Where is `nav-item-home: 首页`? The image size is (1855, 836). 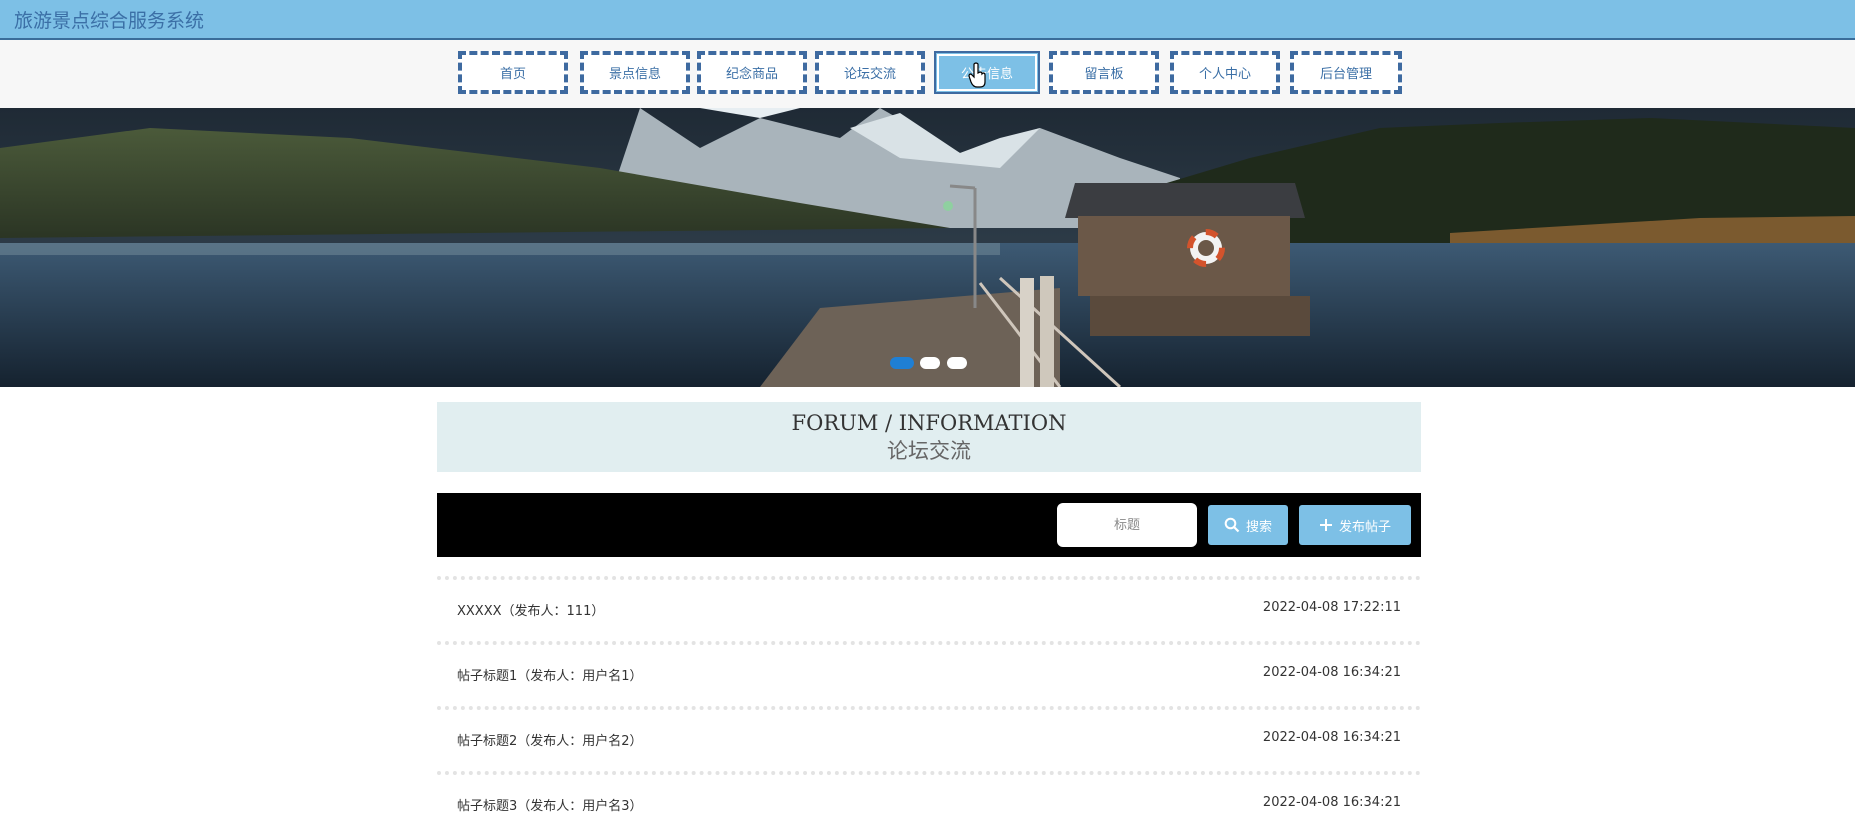 nav-item-home: 首页 is located at coordinates (513, 72).